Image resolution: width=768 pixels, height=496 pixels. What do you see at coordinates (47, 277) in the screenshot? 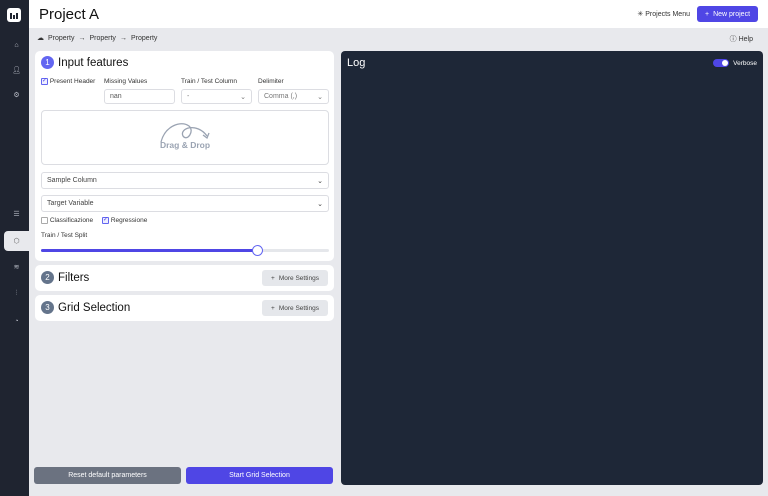
I see `step-number: 2` at bounding box center [47, 277].